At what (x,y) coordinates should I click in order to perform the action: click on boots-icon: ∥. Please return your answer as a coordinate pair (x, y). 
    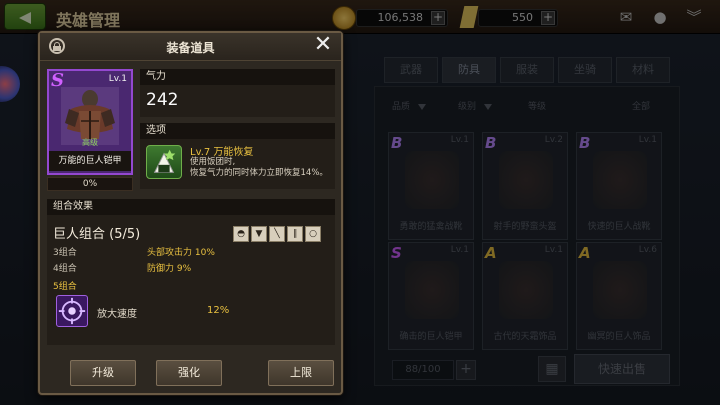
    Looking at the image, I should click on (295, 234).